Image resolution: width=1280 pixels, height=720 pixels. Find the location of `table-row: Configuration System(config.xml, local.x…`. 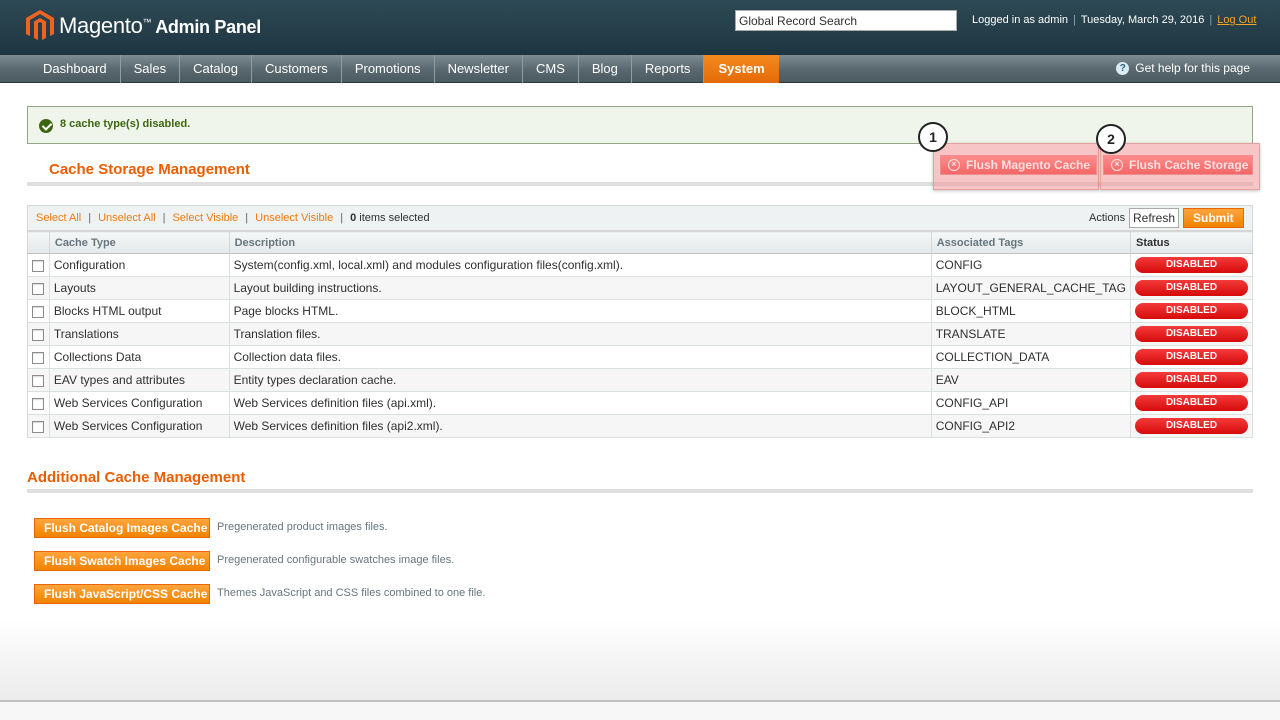

table-row: Configuration System(config.xml, local.x… is located at coordinates (640, 265).